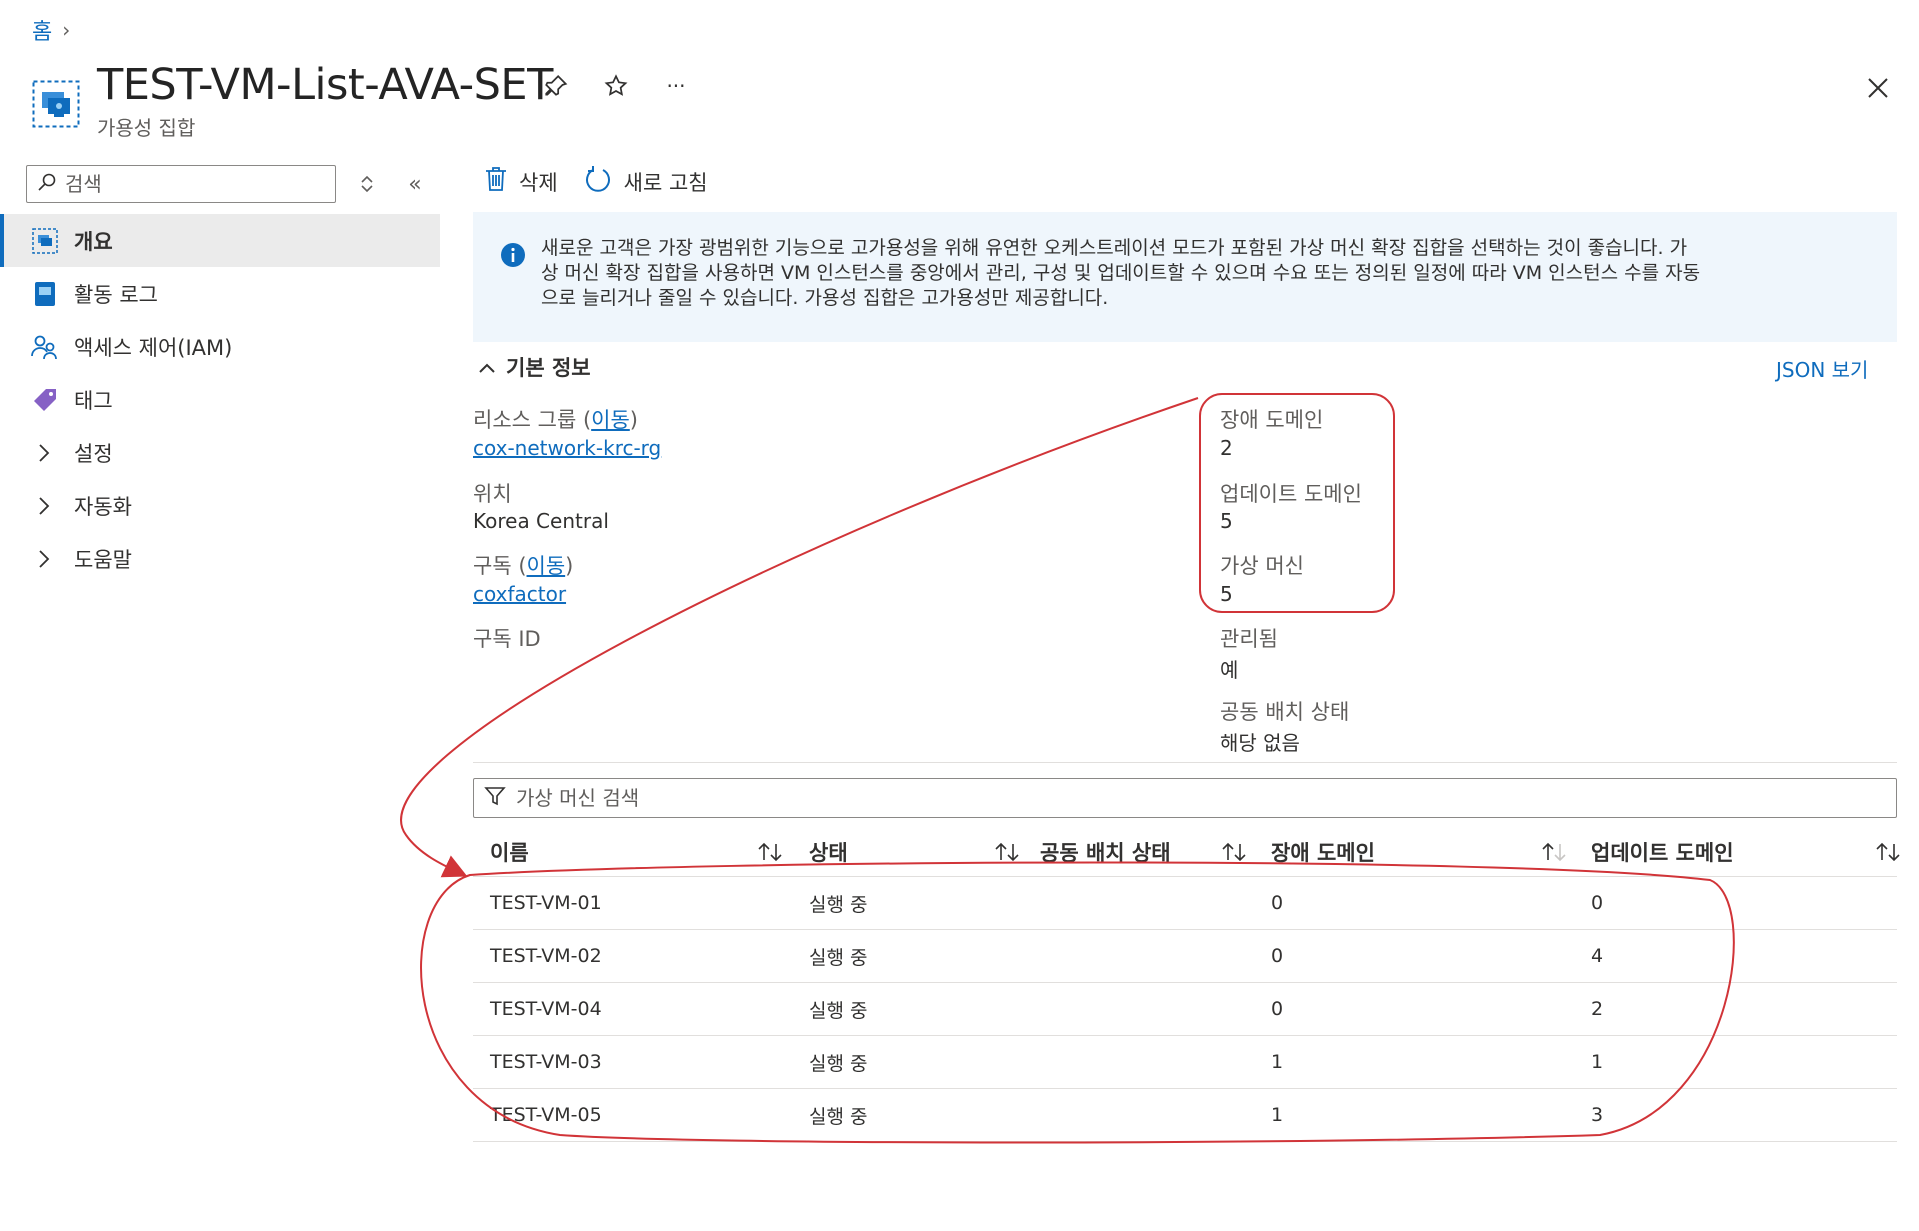 The width and height of the screenshot is (1919, 1231). What do you see at coordinates (633, 852) in the screenshot?
I see `column-header-name: 이름` at bounding box center [633, 852].